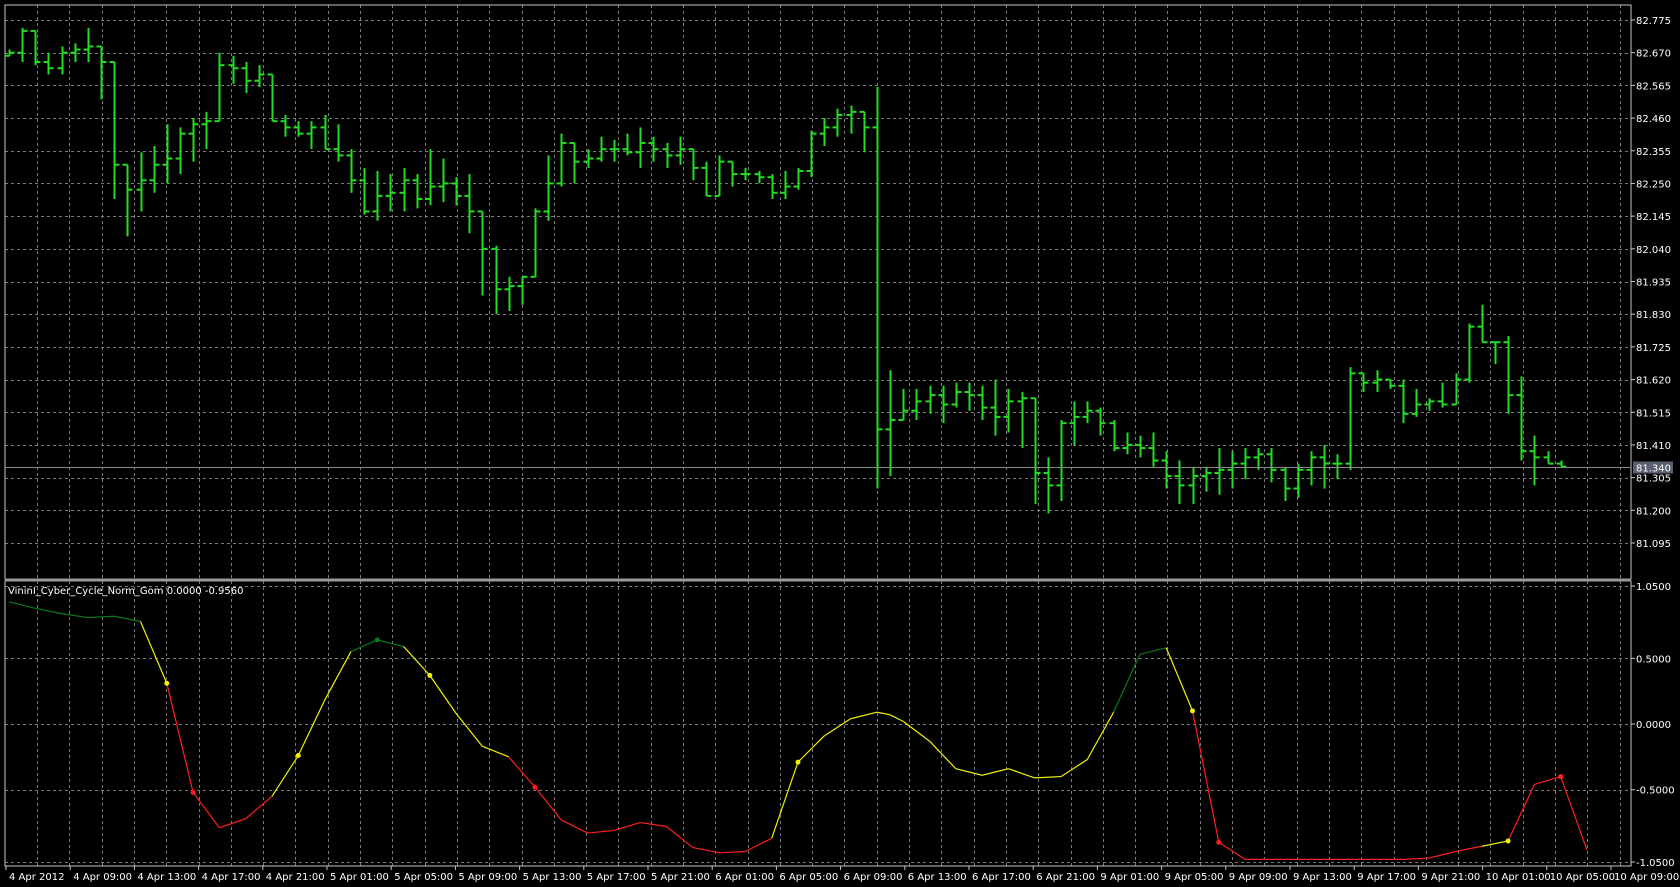  Describe the element at coordinates (1653, 381) in the screenshot. I see `price-tick-label: 81.620` at that location.